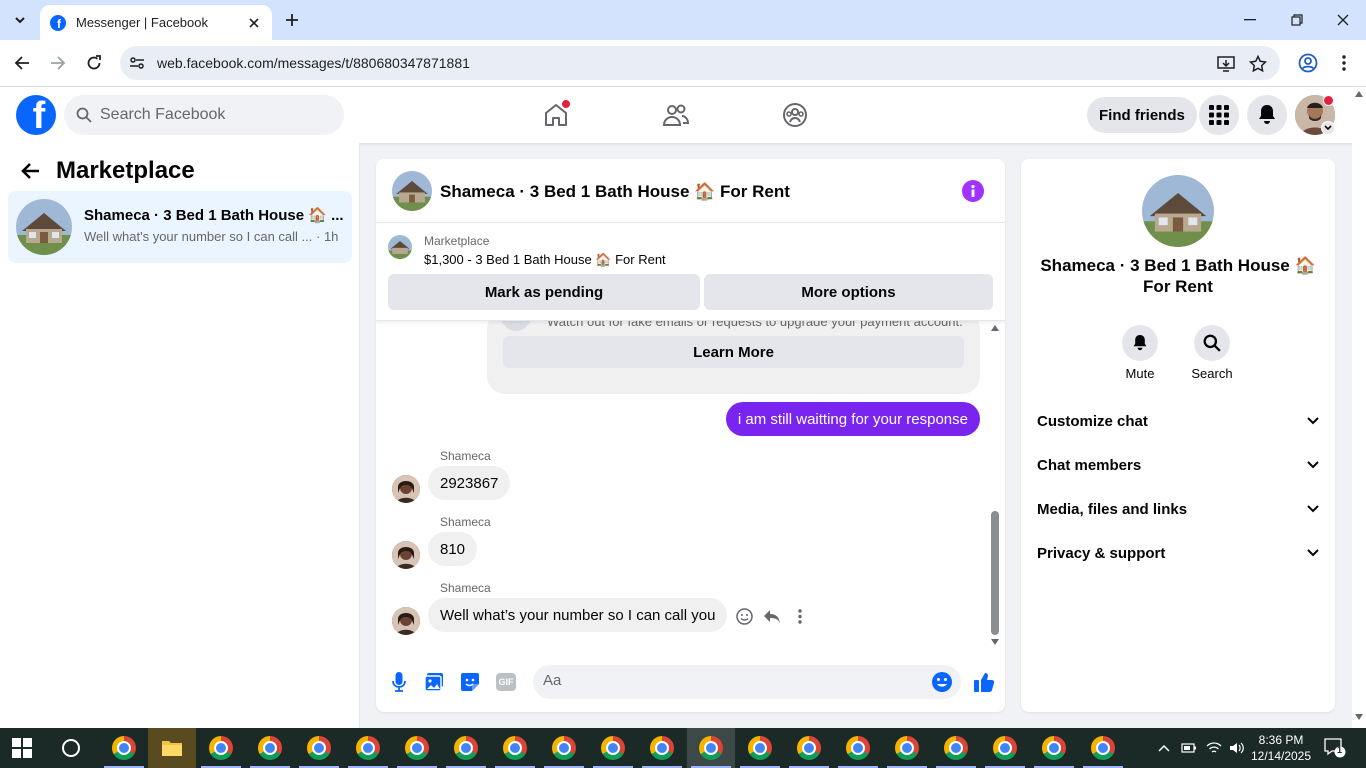  What do you see at coordinates (412, 191) in the screenshot?
I see `chat-header-thumbnail` at bounding box center [412, 191].